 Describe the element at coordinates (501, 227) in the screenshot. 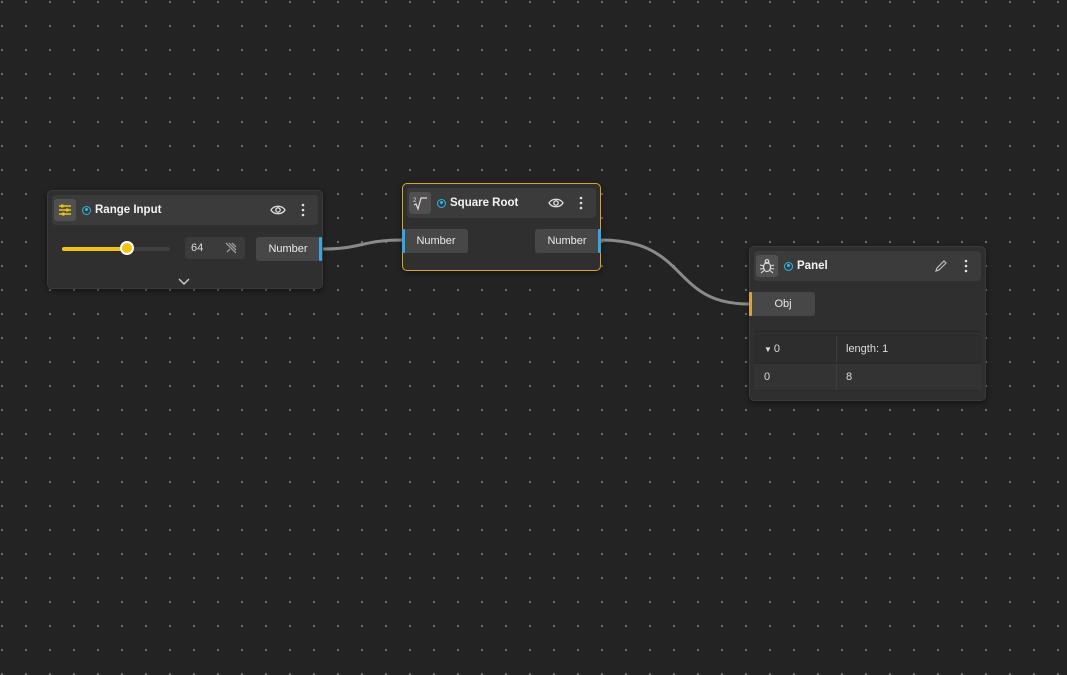

I see `square-root-node: 2 Square Root Number Number` at that location.